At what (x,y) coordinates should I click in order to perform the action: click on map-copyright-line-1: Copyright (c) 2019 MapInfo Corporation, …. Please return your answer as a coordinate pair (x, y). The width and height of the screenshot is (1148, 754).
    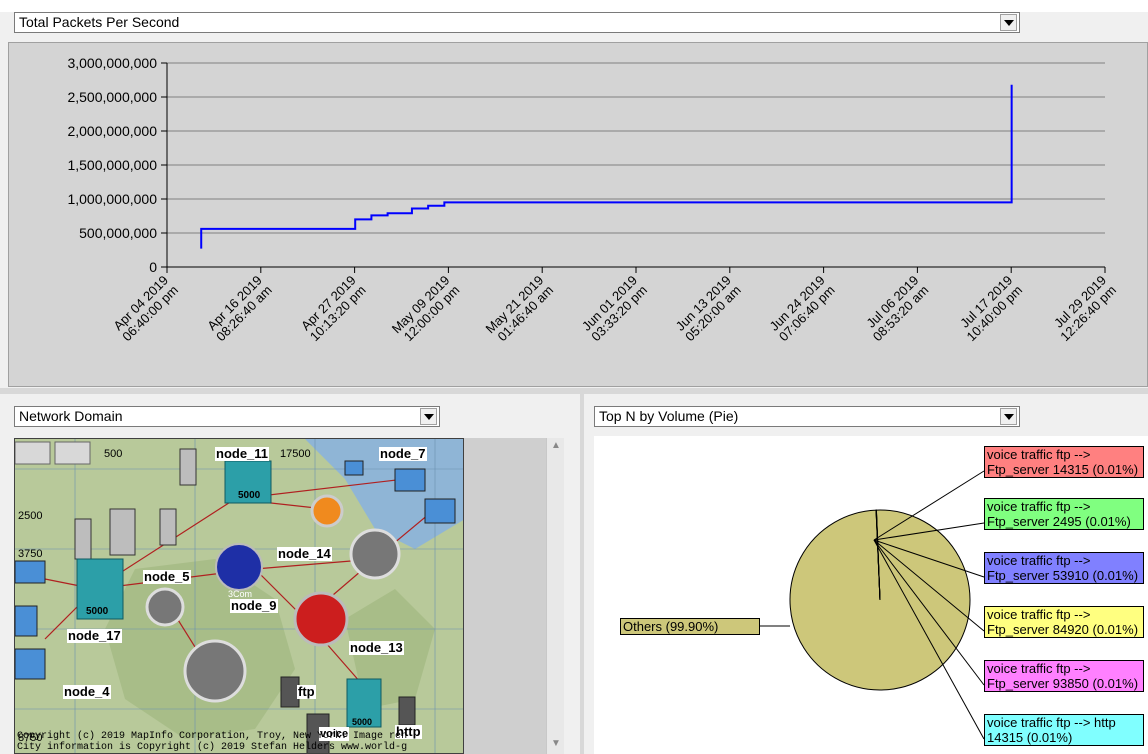
    Looking at the image, I should click on (212, 736).